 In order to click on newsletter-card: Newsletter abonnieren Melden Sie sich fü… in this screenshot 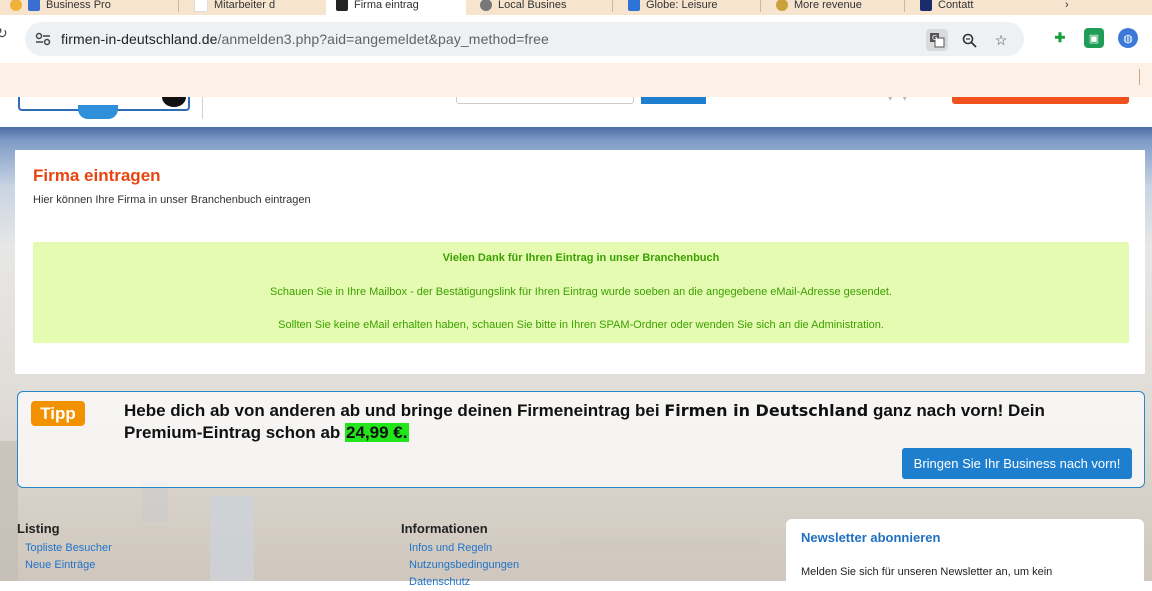, I will do `click(965, 554)`.